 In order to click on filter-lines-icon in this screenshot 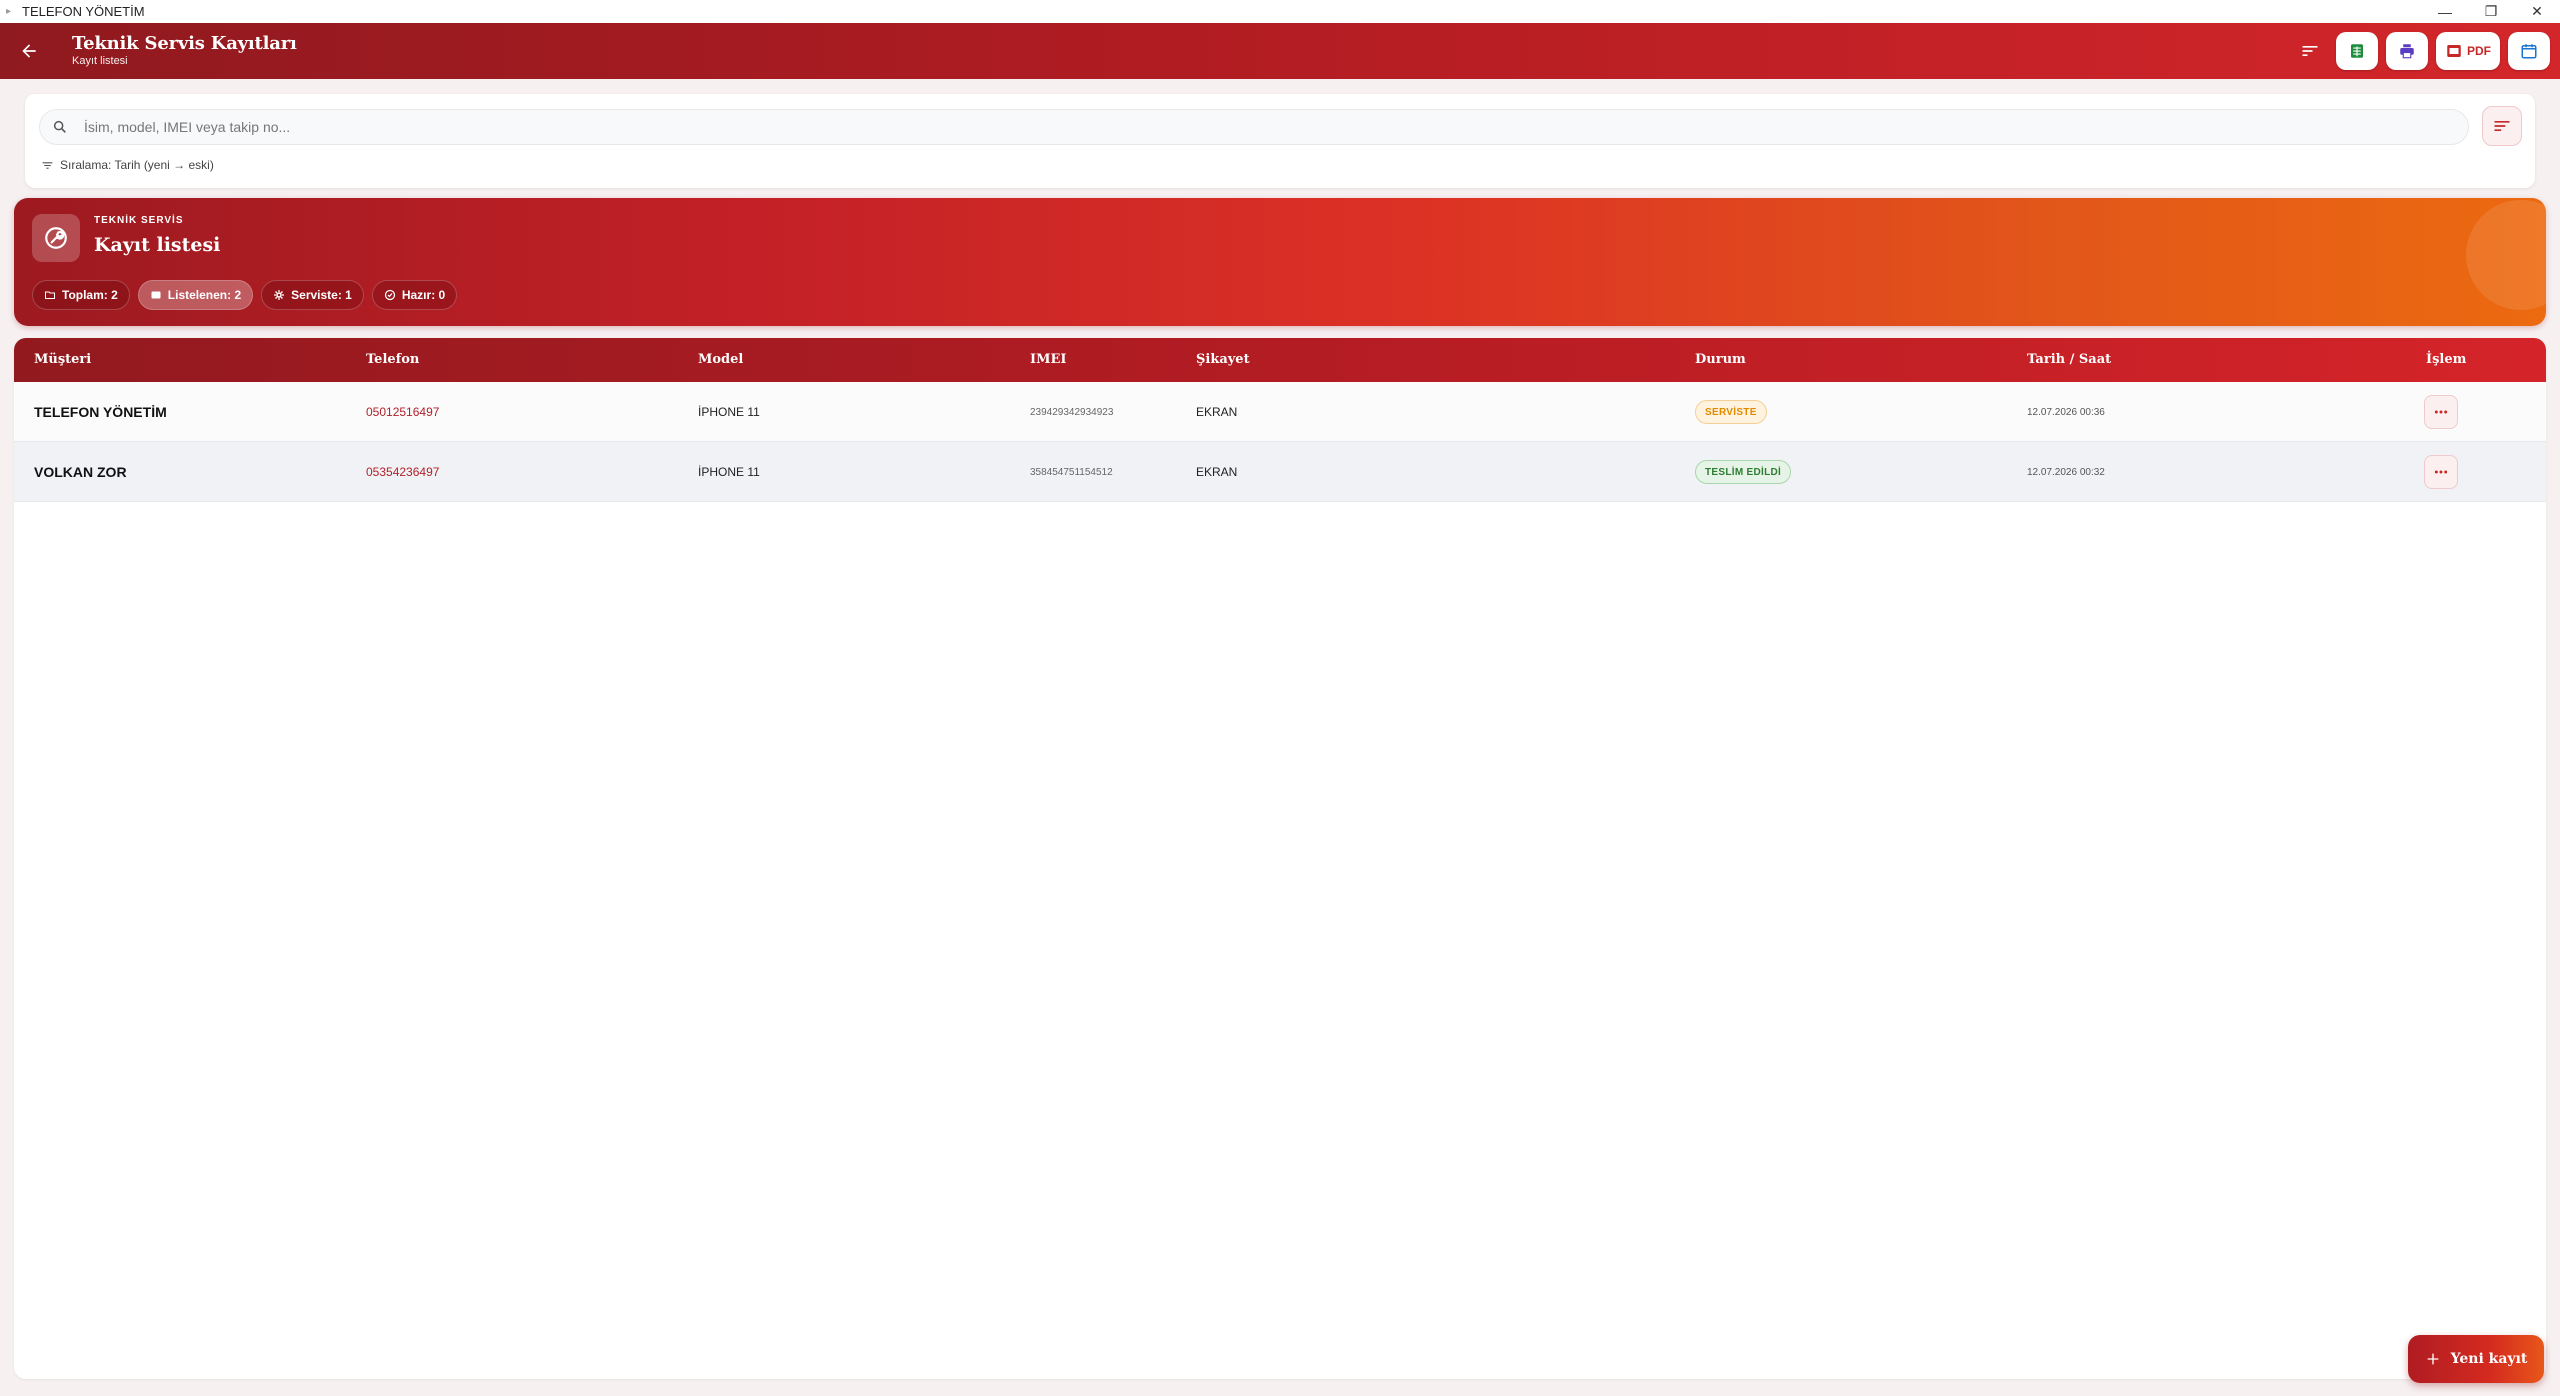, I will do `click(2502, 126)`.